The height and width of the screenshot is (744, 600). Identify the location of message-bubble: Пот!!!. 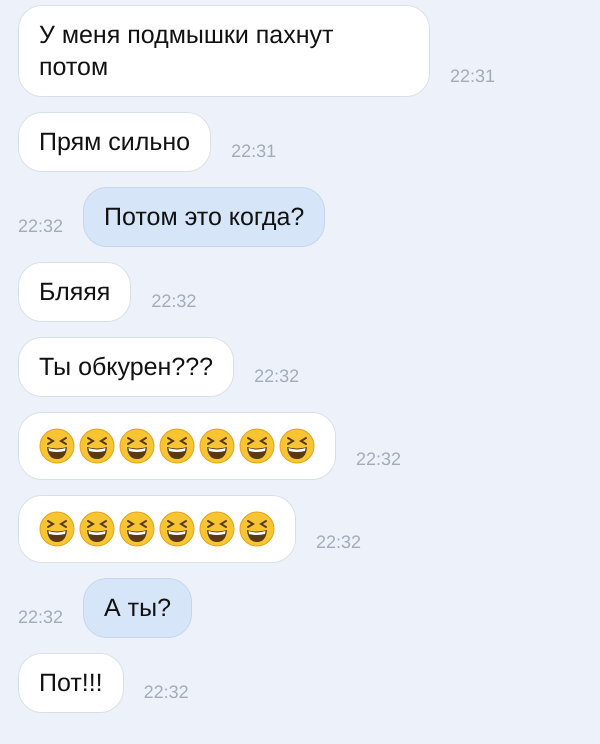
(71, 683).